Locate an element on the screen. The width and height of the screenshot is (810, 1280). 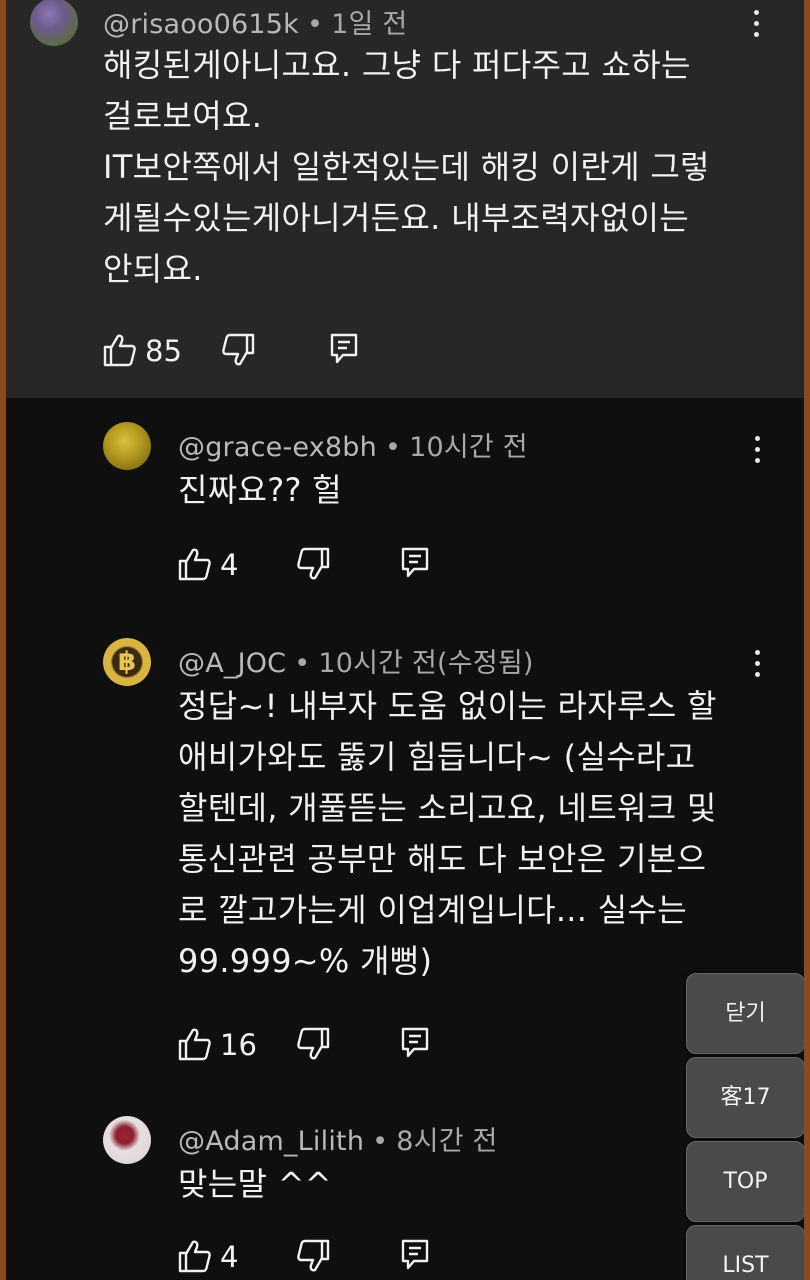
comment-text: 진짜요?? 헐 is located at coordinates (260, 490).